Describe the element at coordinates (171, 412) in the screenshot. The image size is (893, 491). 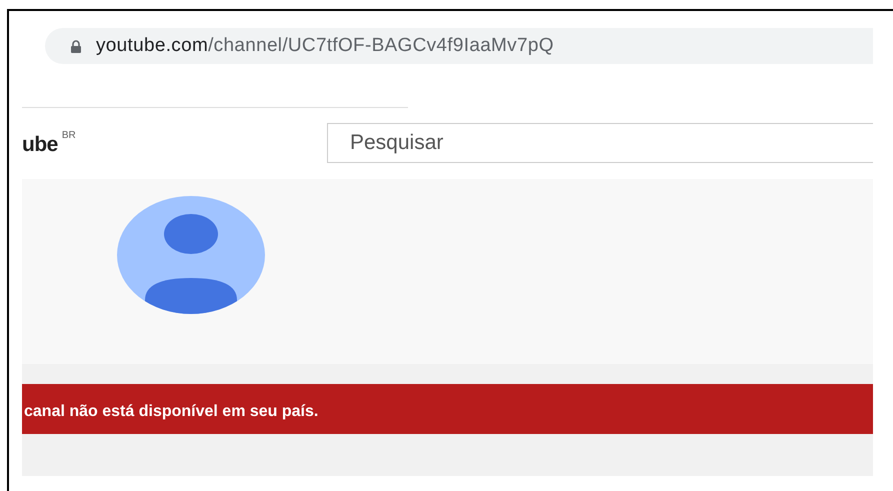
I see `alert-message: canal não está disponível em seu país.` at that location.